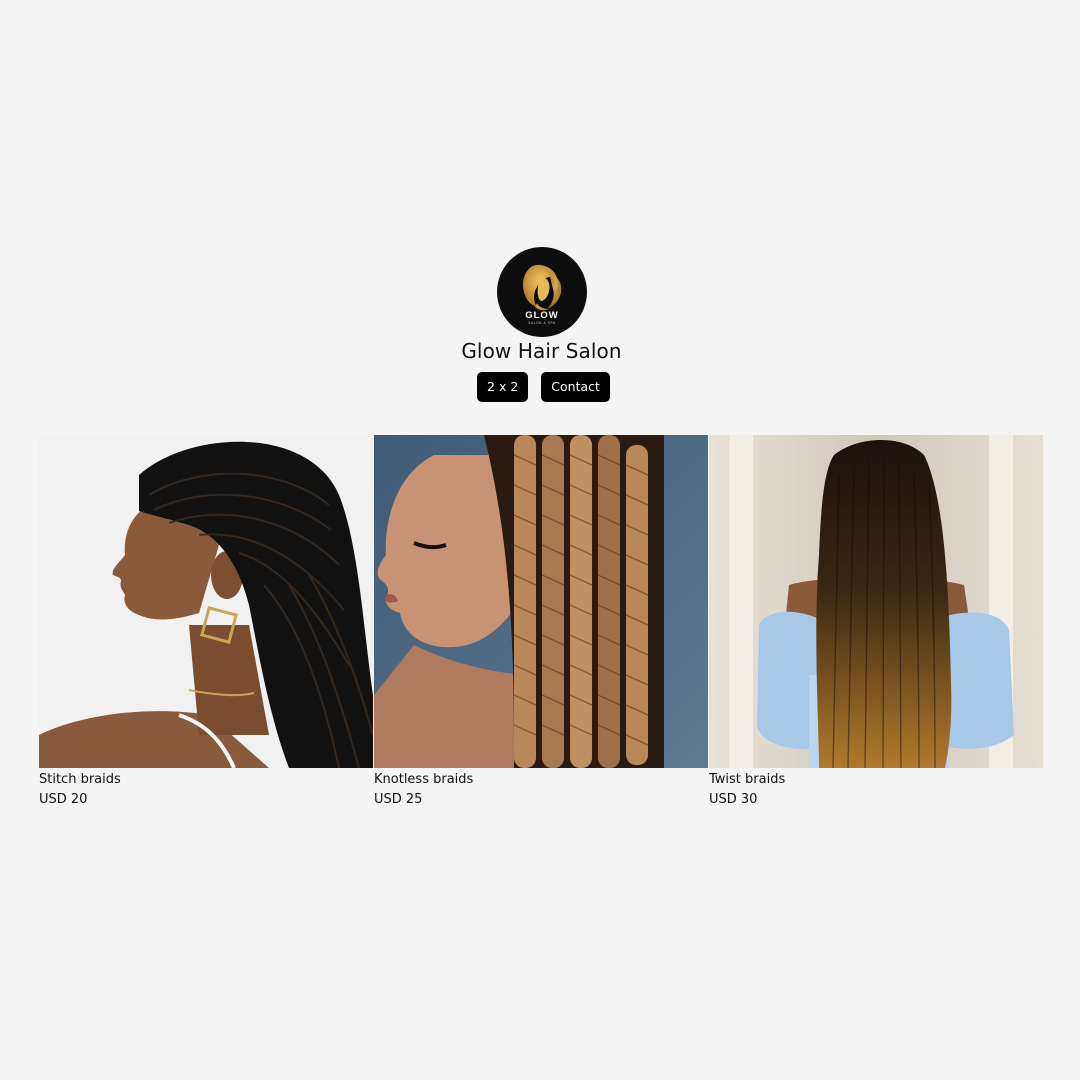  I want to click on product-card: Stitch braids USD 20, so click(206, 622).